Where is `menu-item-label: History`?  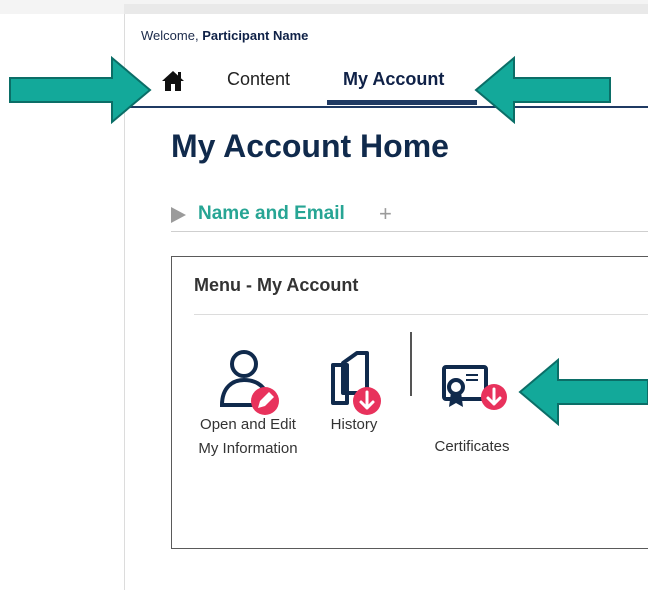
menu-item-label: History is located at coordinates (354, 424).